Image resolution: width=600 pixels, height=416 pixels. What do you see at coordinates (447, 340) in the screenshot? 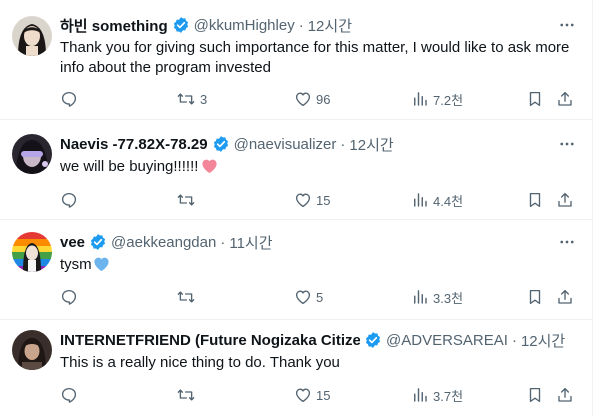
I see `user-handle: @ADVERSAREAI` at bounding box center [447, 340].